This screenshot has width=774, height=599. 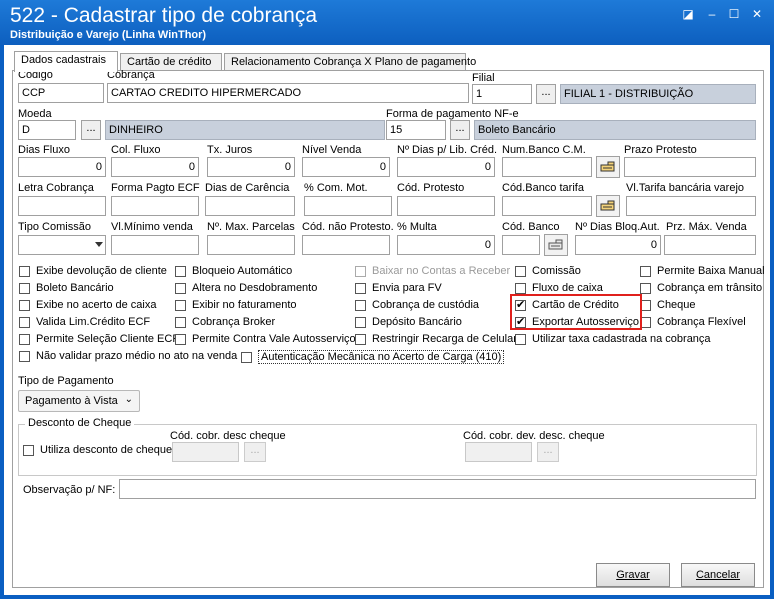 What do you see at coordinates (93, 271) in the screenshot?
I see `chk-exibe-devolucao: Exibe devolução de cliente` at bounding box center [93, 271].